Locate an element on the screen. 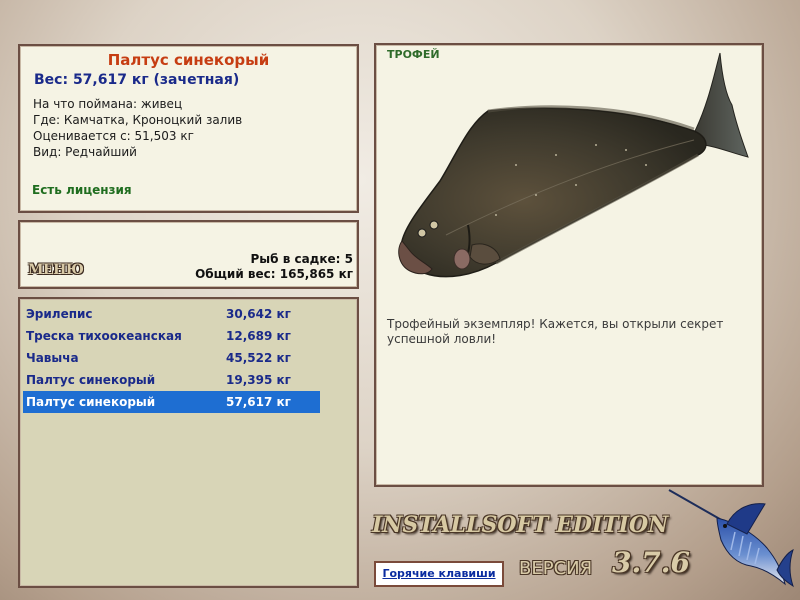 This screenshot has height=600, width=800. catch-list-row: Эрилепис 30,642 кг is located at coordinates (171, 314).